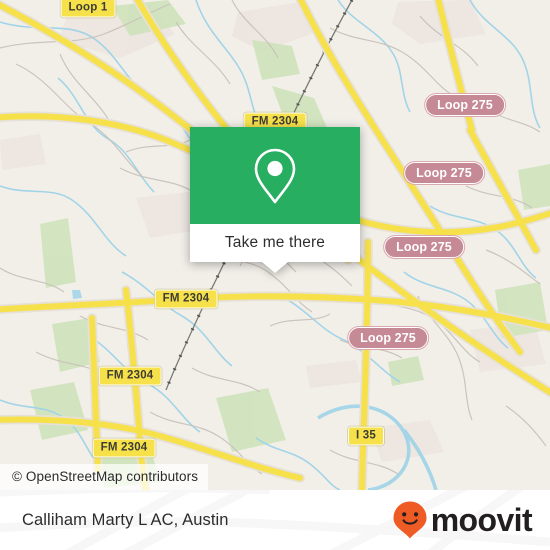 This screenshot has height=550, width=550. I want to click on popup-action-row: Take me there, so click(275, 243).